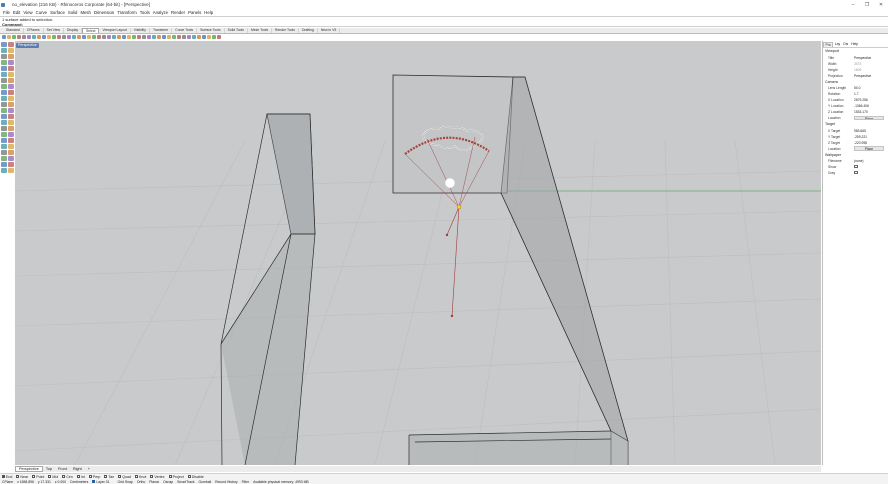 The height and width of the screenshot is (484, 888). Describe the element at coordinates (73, 30) in the screenshot. I see `toolbar-tab-display: Display` at that location.